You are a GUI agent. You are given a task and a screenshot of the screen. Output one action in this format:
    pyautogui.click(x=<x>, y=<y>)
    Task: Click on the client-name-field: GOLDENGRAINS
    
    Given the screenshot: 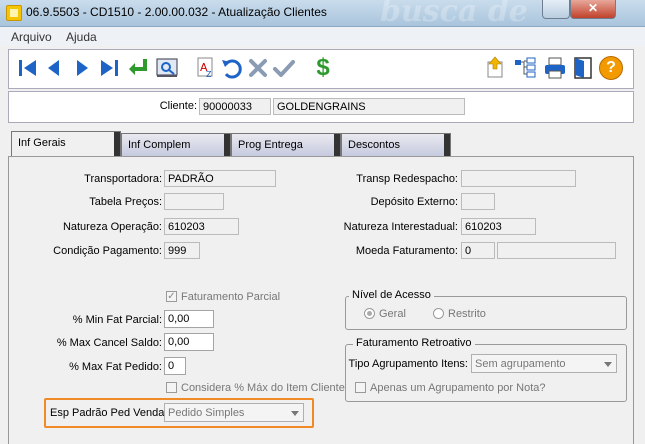 What is the action you would take?
    pyautogui.click(x=369, y=106)
    